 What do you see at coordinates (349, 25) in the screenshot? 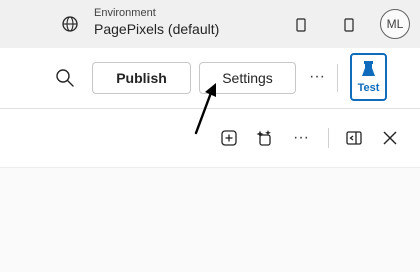
I see `help-icon` at bounding box center [349, 25].